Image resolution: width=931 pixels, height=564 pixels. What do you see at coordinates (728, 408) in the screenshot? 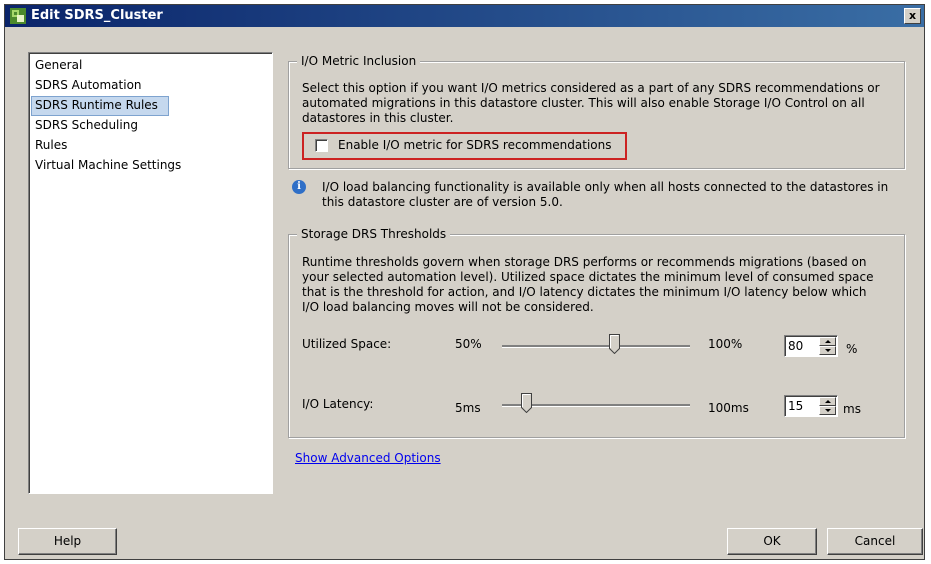
I see `io-latency-max: 100ms` at bounding box center [728, 408].